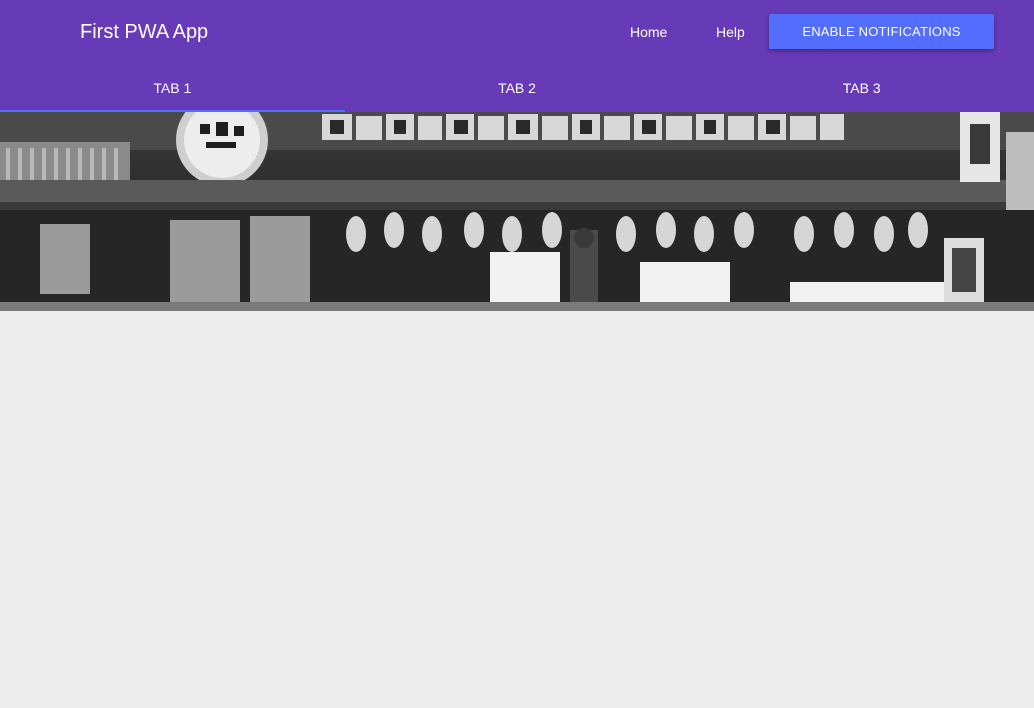 Image resolution: width=1034 pixels, height=708 pixels. I want to click on enable-notifications-button: ENABLE NOTIFICATIONS, so click(881, 31).